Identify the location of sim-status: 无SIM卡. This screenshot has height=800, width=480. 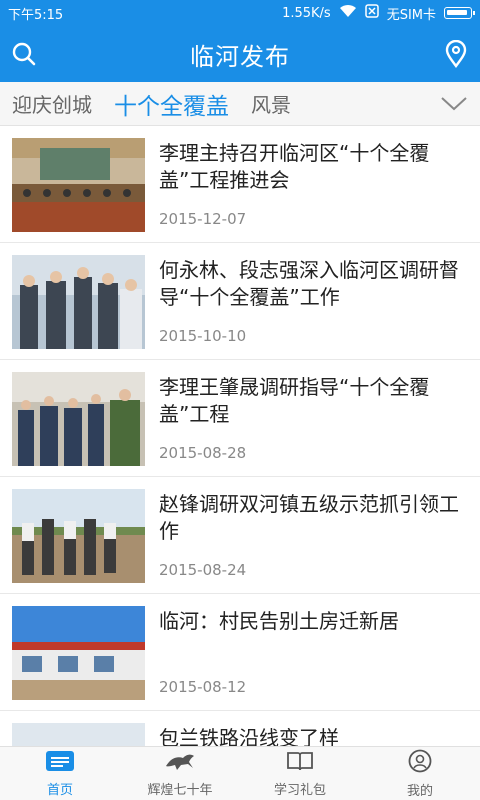
(411, 15).